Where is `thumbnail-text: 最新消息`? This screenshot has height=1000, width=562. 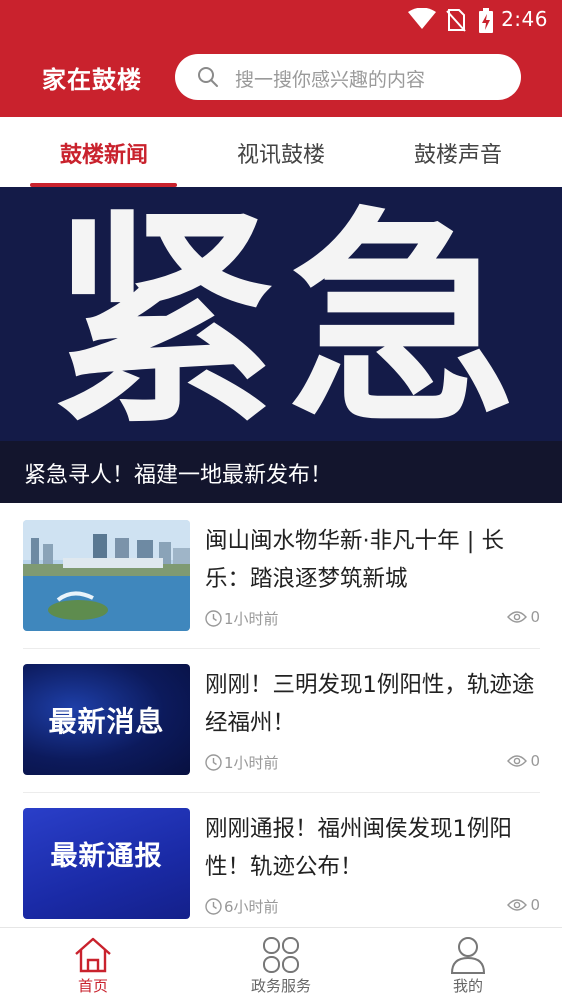 thumbnail-text: 最新消息 is located at coordinates (106, 721).